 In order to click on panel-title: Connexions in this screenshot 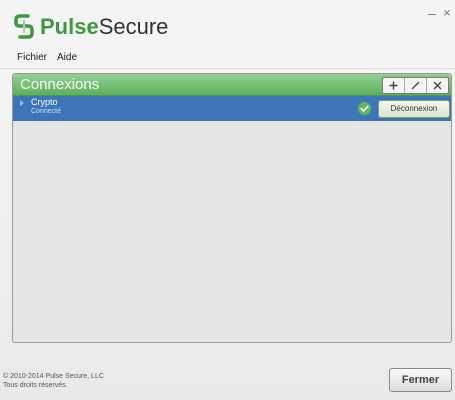, I will do `click(60, 84)`.